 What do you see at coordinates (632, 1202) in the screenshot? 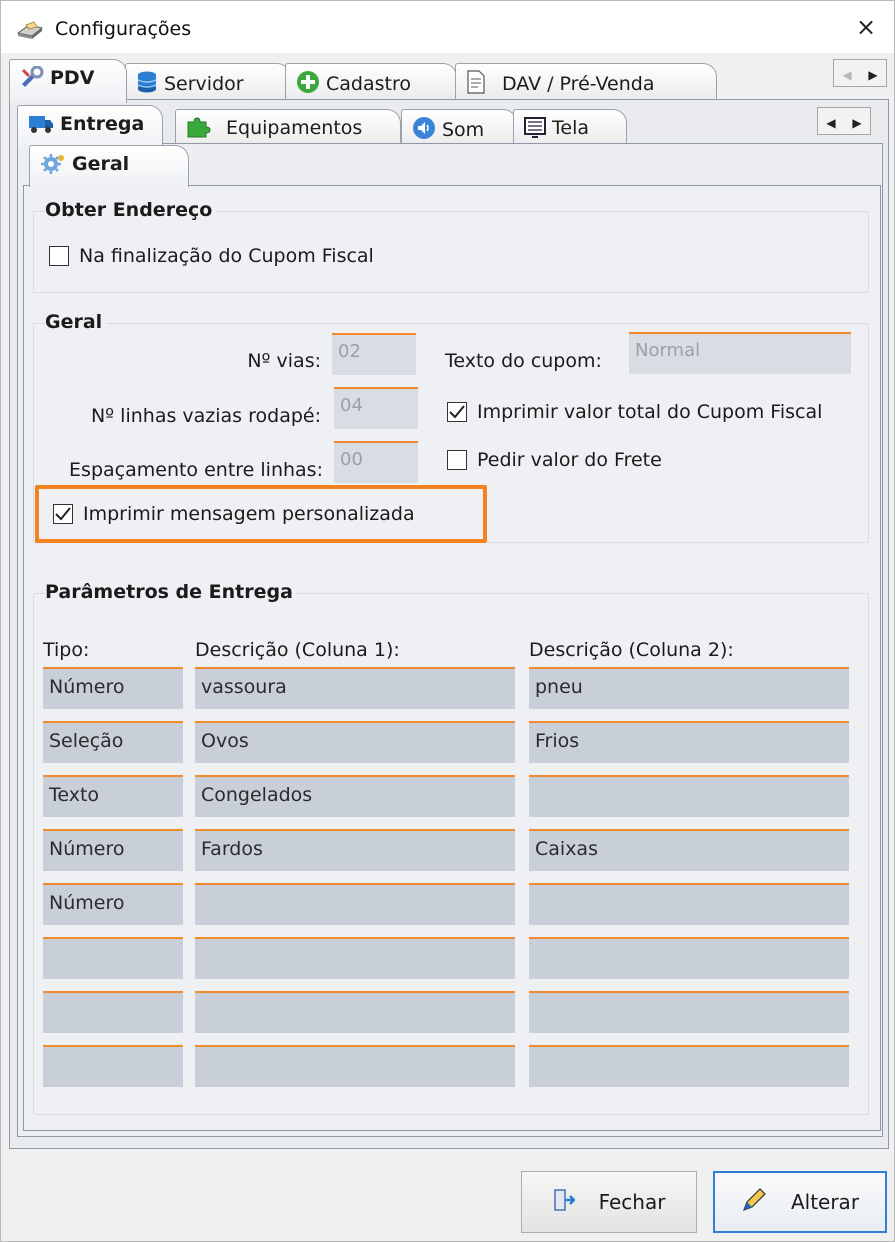
I see `button-label: Fechar` at bounding box center [632, 1202].